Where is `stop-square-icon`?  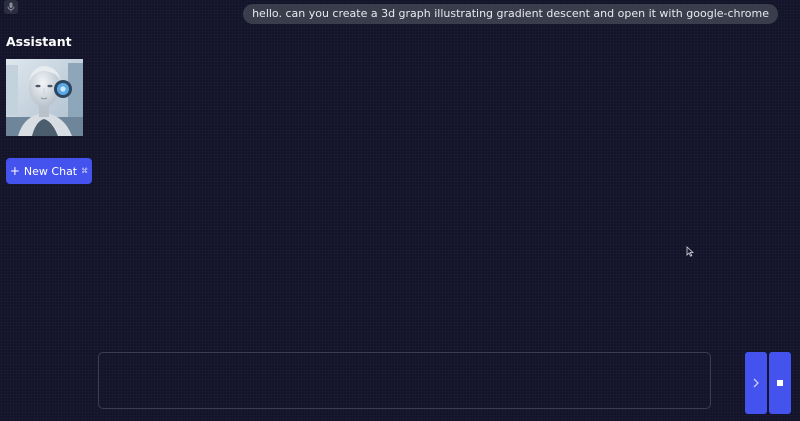
stop-square-icon is located at coordinates (780, 383).